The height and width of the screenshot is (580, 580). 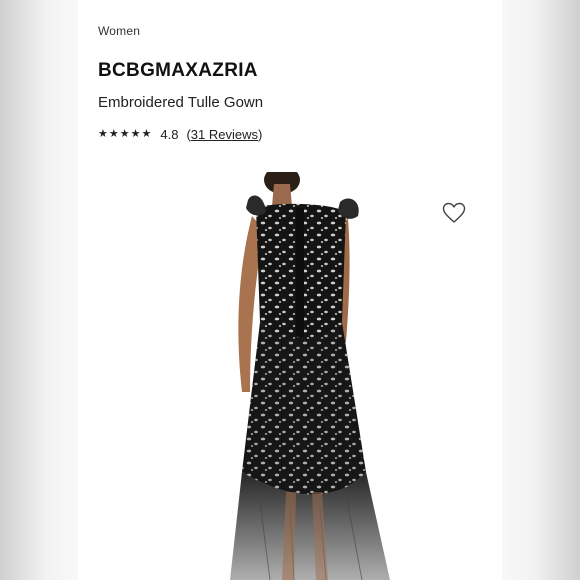 I want to click on breadcrumb: Women, so click(x=119, y=31).